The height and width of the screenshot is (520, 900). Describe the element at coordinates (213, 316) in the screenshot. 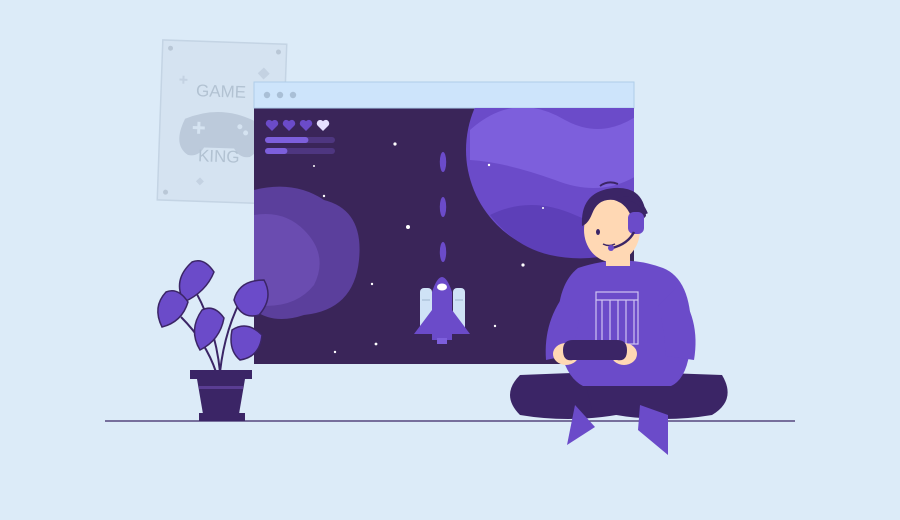

I see `plant-leaves` at that location.